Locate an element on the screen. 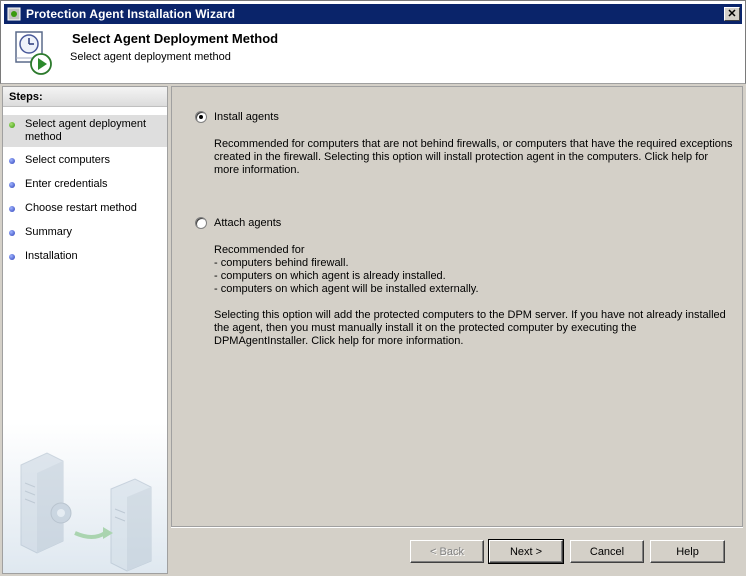 The image size is (746, 576). title-bar: Protection Agent Installation Wizard ✕ is located at coordinates (373, 13).